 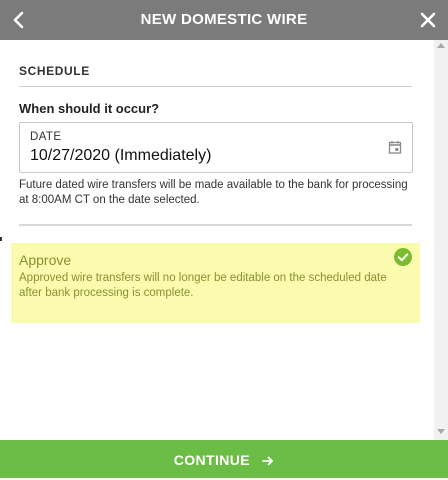 What do you see at coordinates (395, 147) in the screenshot?
I see `calendar-icon` at bounding box center [395, 147].